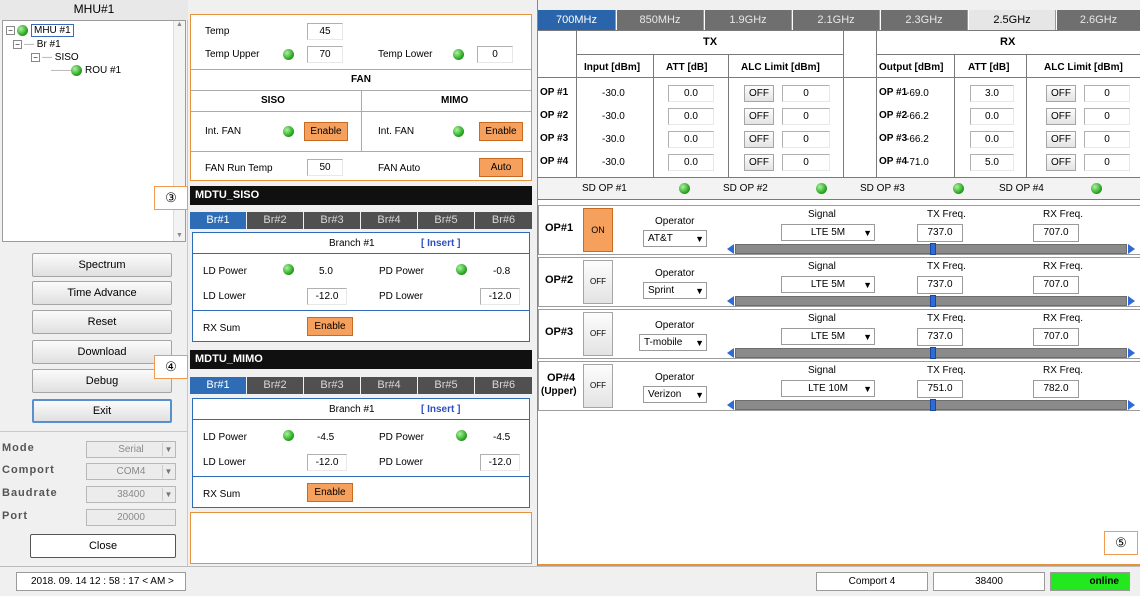 This screenshot has height=596, width=1140. I want to click on tab-siso-br2: Br#2, so click(275, 220).